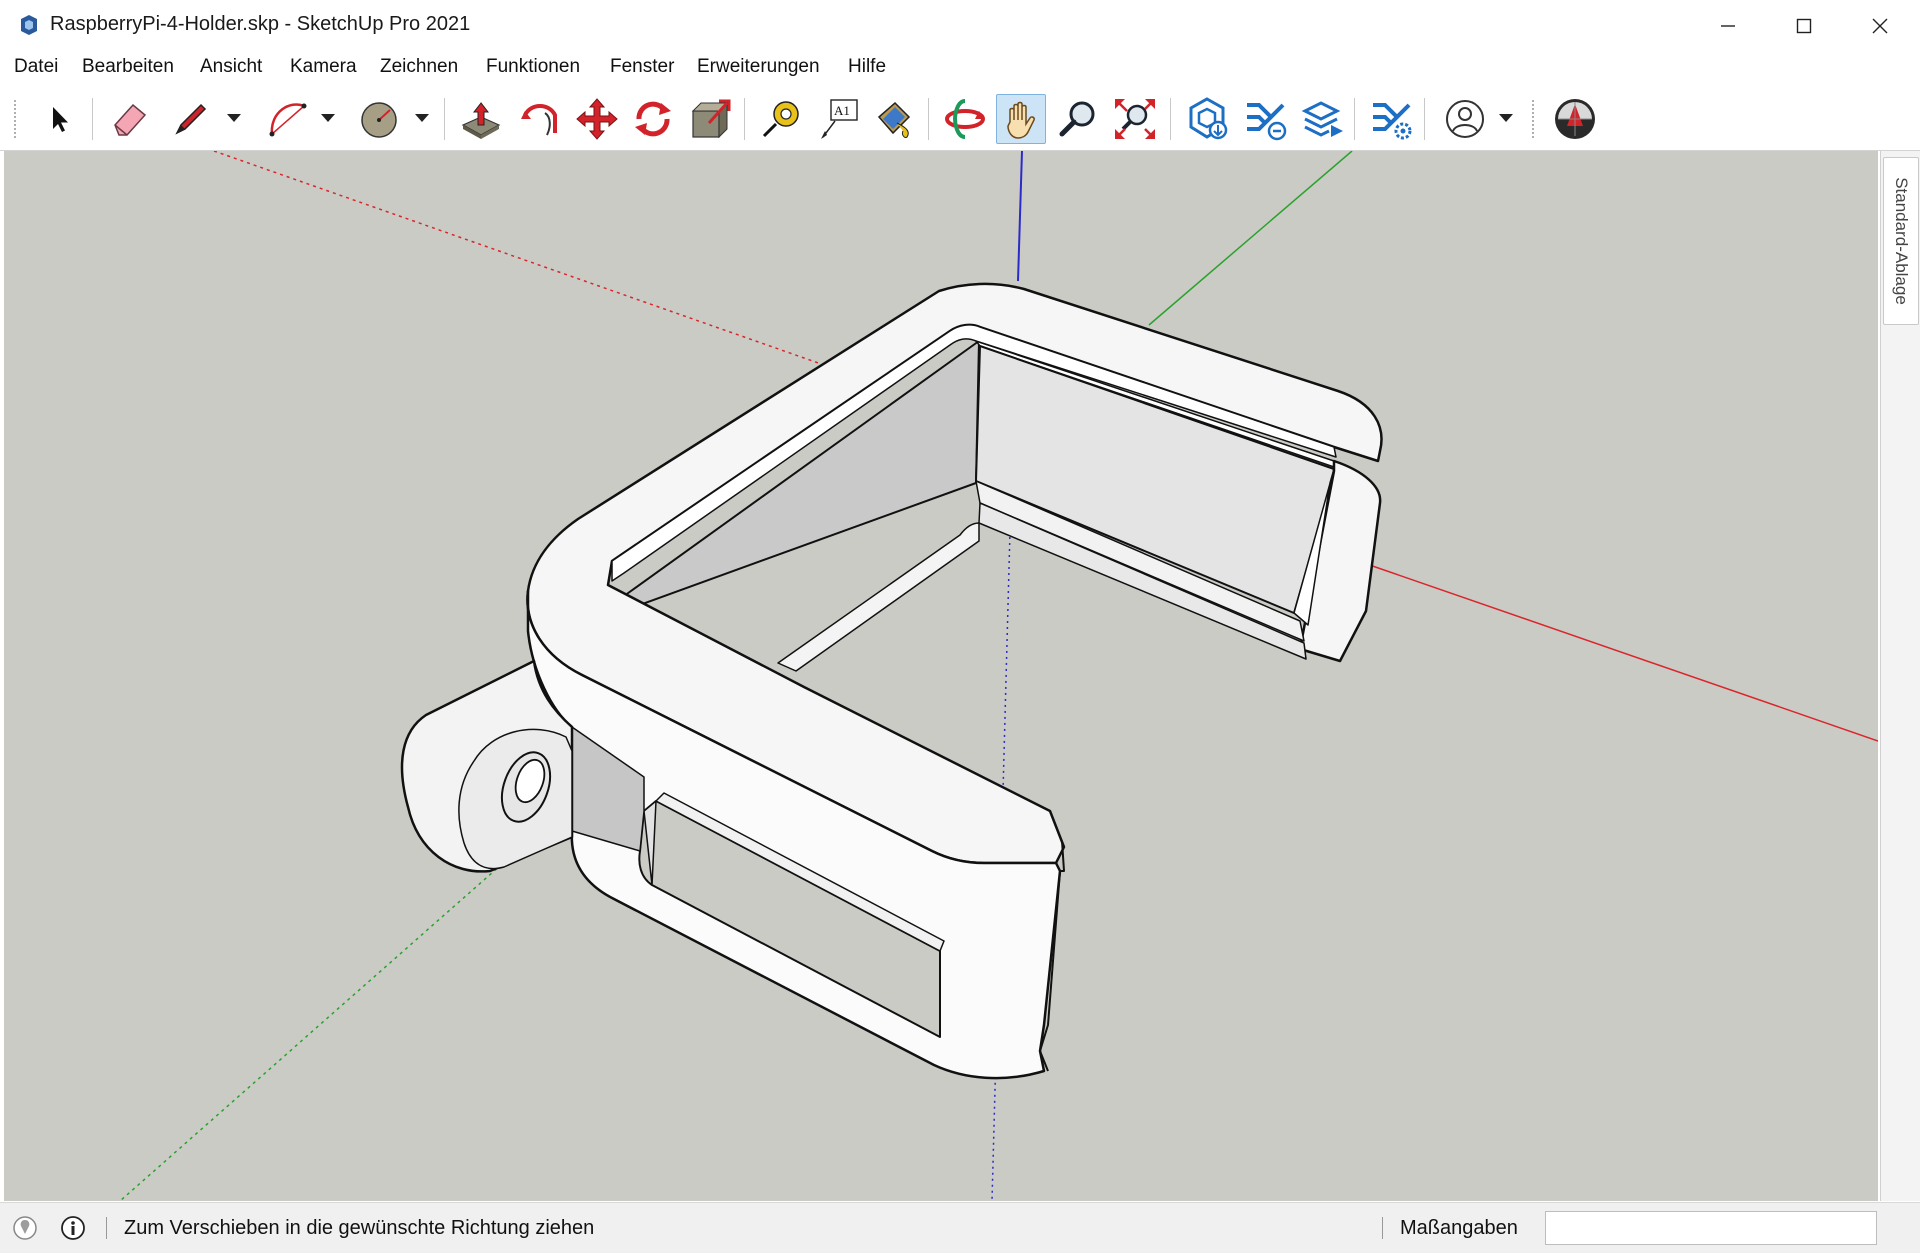 The width and height of the screenshot is (1920, 1253). I want to click on paint-bucket-tool-button, so click(893, 119).